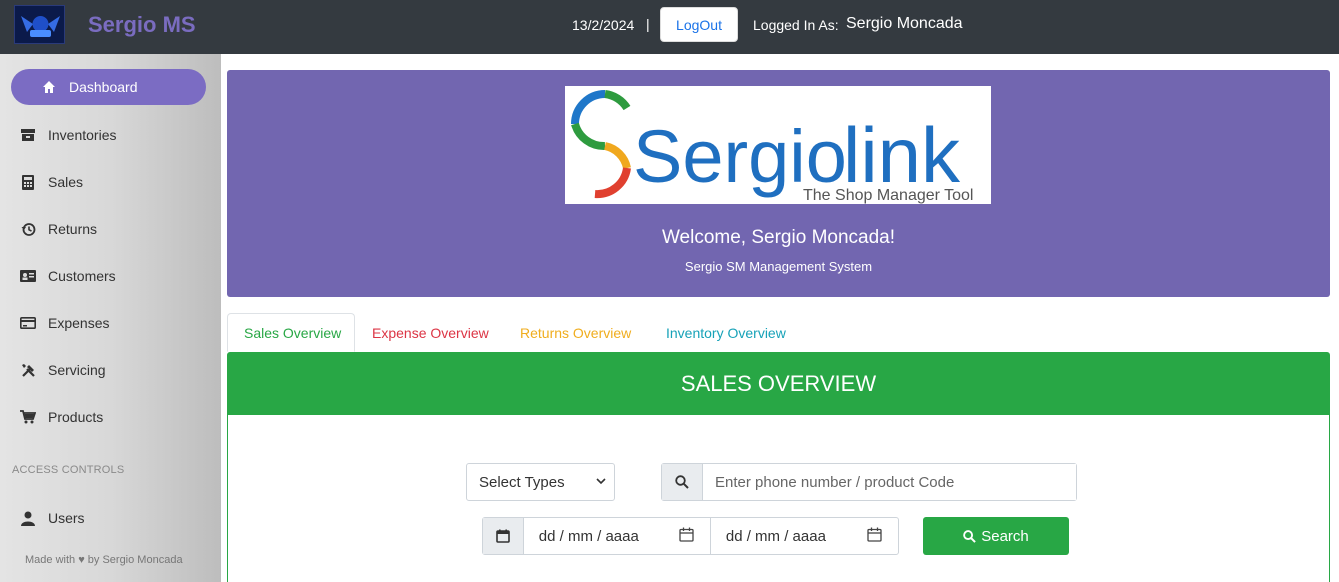 The height and width of the screenshot is (582, 1339). What do you see at coordinates (28, 518) in the screenshot?
I see `user-icon` at bounding box center [28, 518].